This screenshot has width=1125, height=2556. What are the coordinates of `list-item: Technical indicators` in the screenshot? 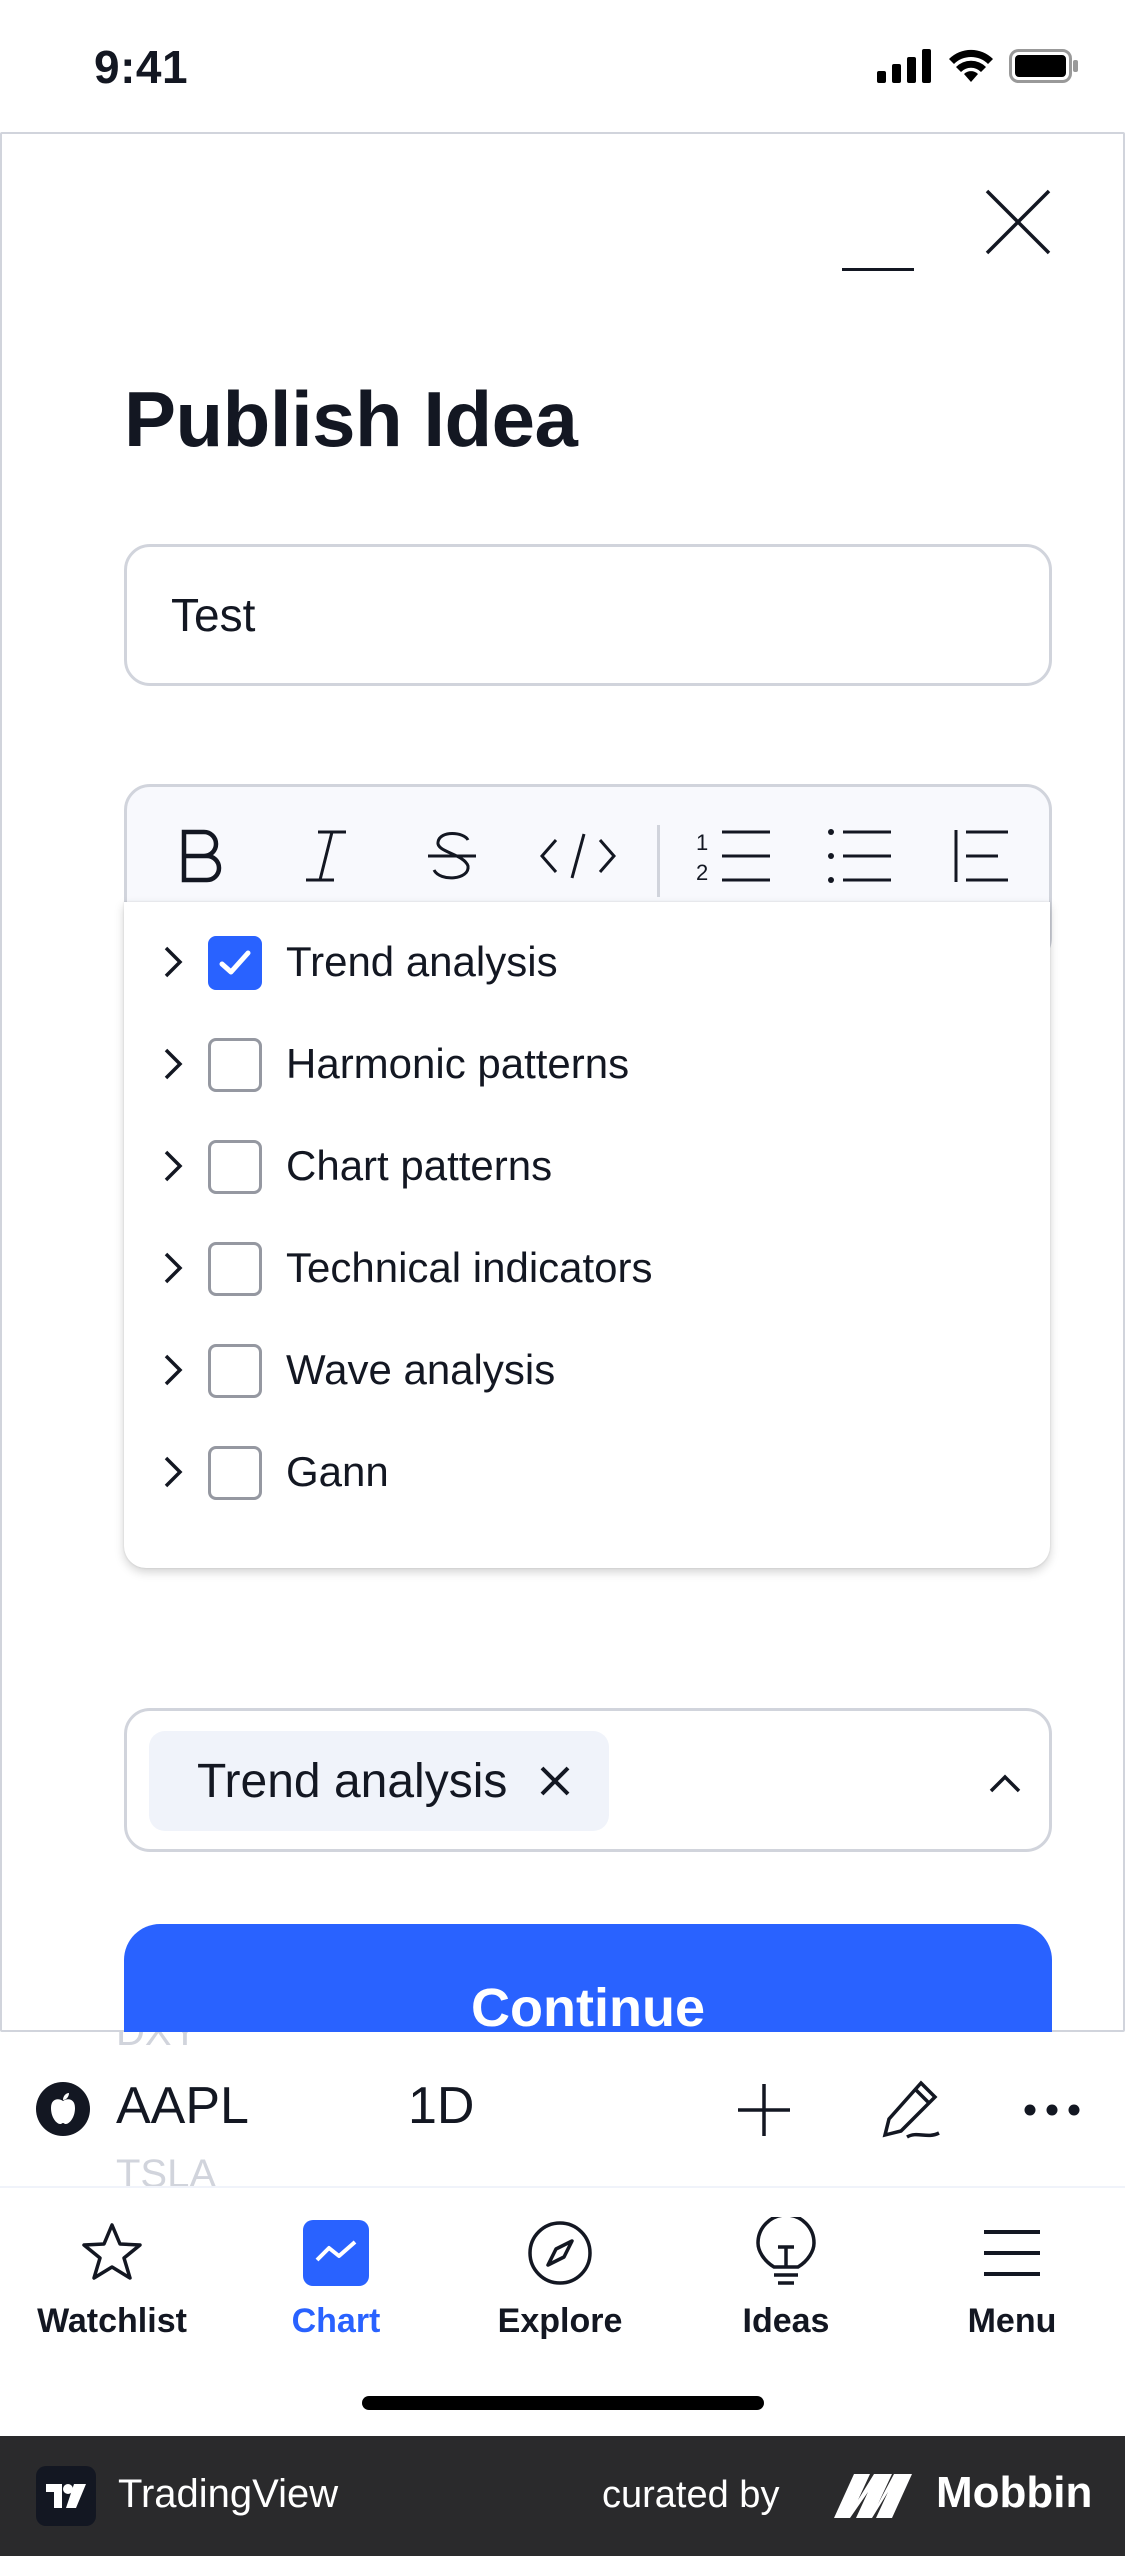 It's located at (587, 1268).